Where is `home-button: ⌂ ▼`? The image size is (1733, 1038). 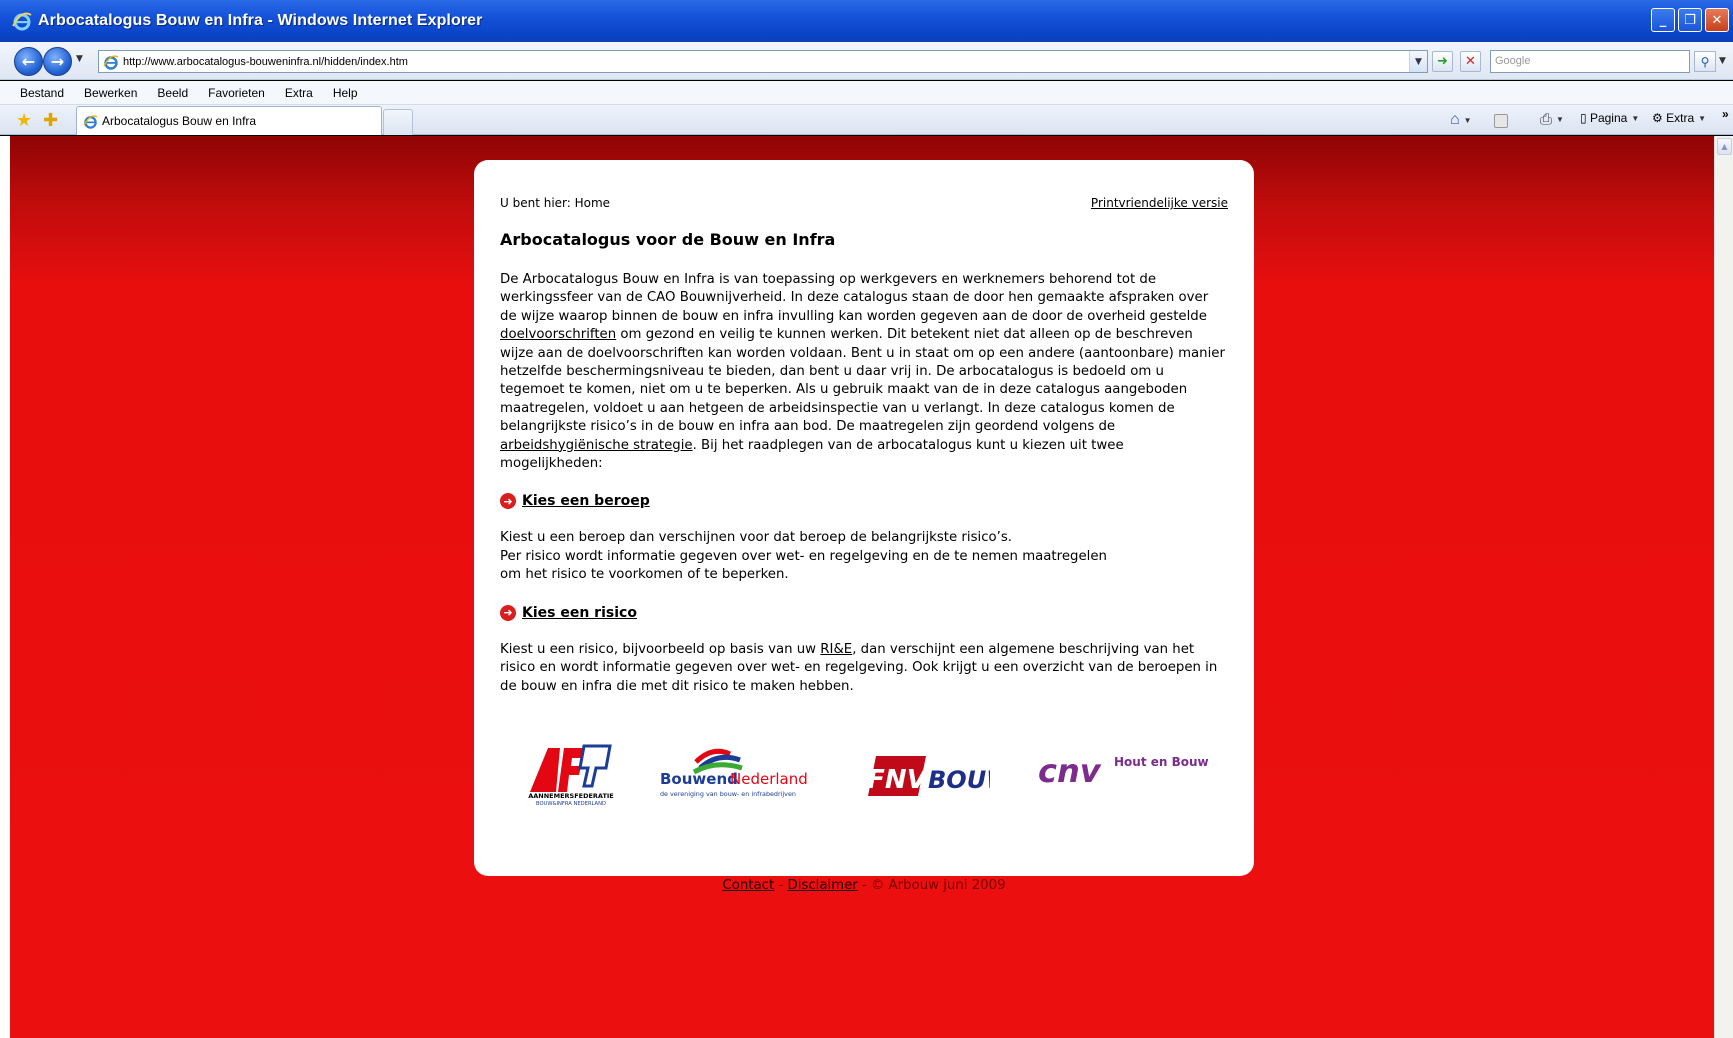 home-button: ⌂ ▼ is located at coordinates (1461, 120).